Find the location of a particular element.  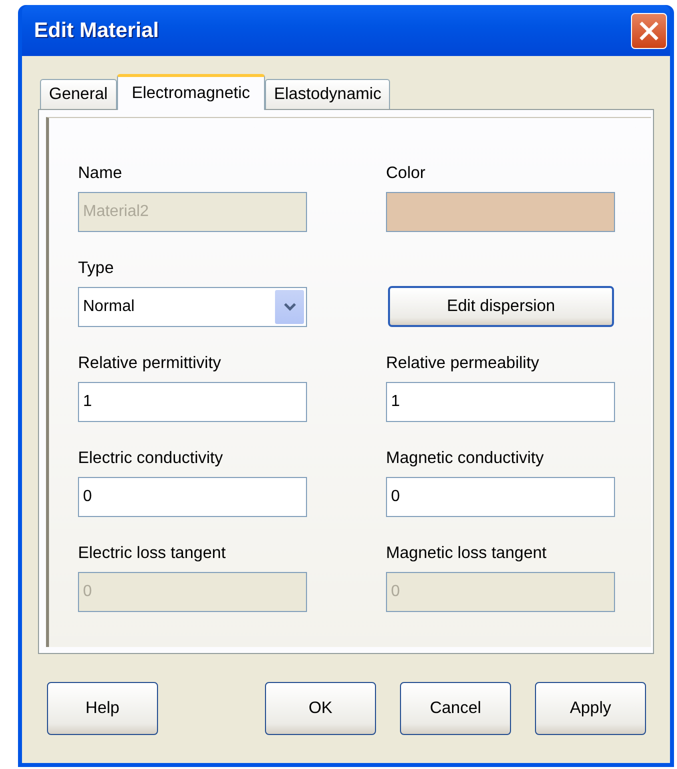

field-label: Name is located at coordinates (100, 173).